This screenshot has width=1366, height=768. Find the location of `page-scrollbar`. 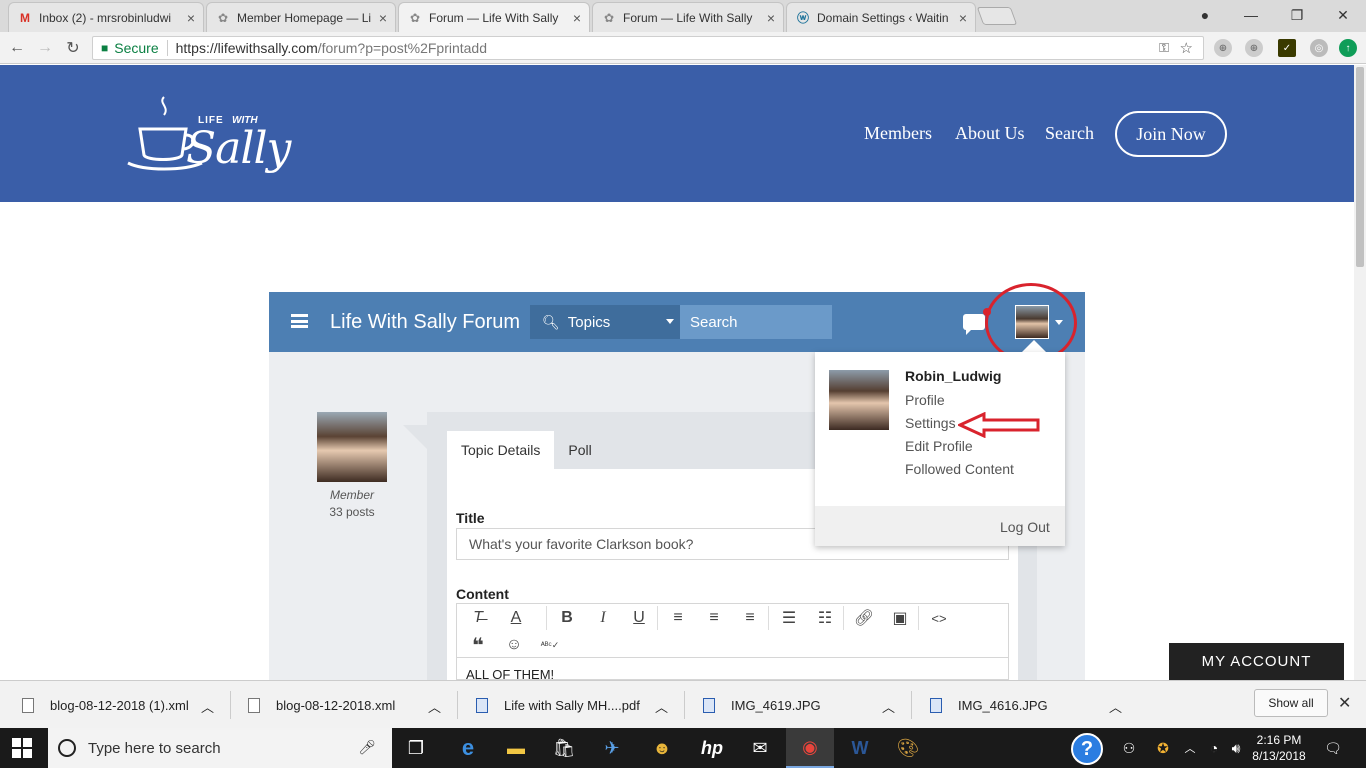

page-scrollbar is located at coordinates (1360, 372).